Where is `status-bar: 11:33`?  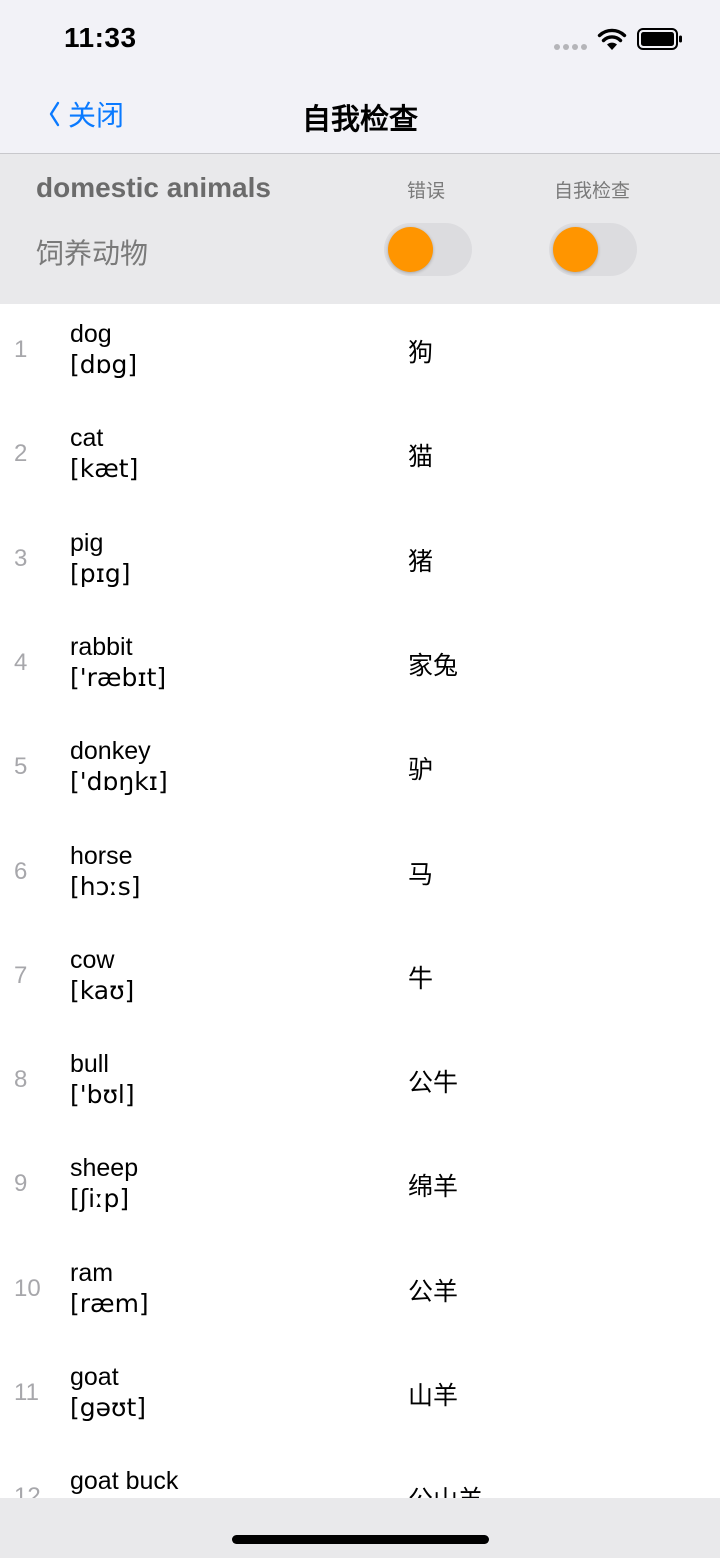
status-bar: 11:33 is located at coordinates (360, 40).